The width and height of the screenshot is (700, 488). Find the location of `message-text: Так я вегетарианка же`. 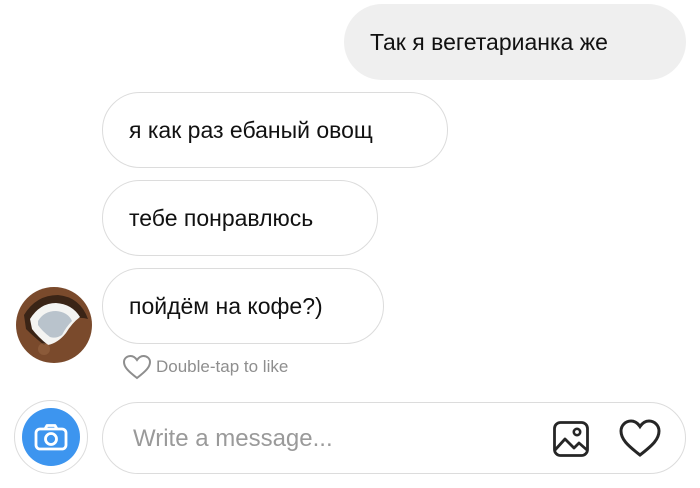

message-text: Так я вегетарианка же is located at coordinates (489, 41).